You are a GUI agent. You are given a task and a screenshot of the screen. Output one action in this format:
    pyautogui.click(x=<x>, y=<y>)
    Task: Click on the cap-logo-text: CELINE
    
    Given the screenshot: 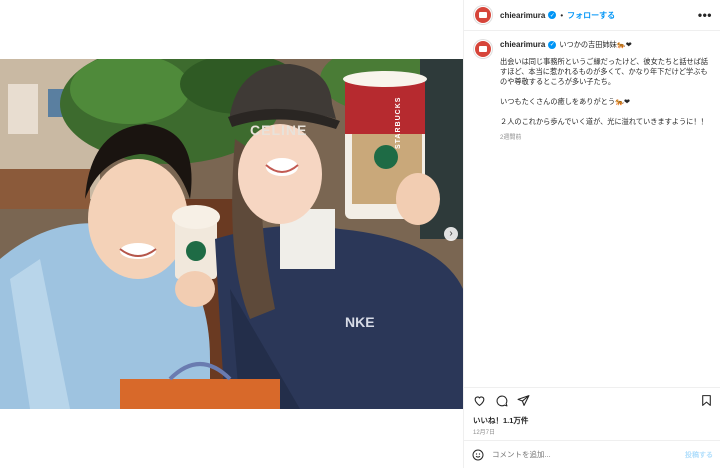 What is the action you would take?
    pyautogui.click(x=279, y=130)
    